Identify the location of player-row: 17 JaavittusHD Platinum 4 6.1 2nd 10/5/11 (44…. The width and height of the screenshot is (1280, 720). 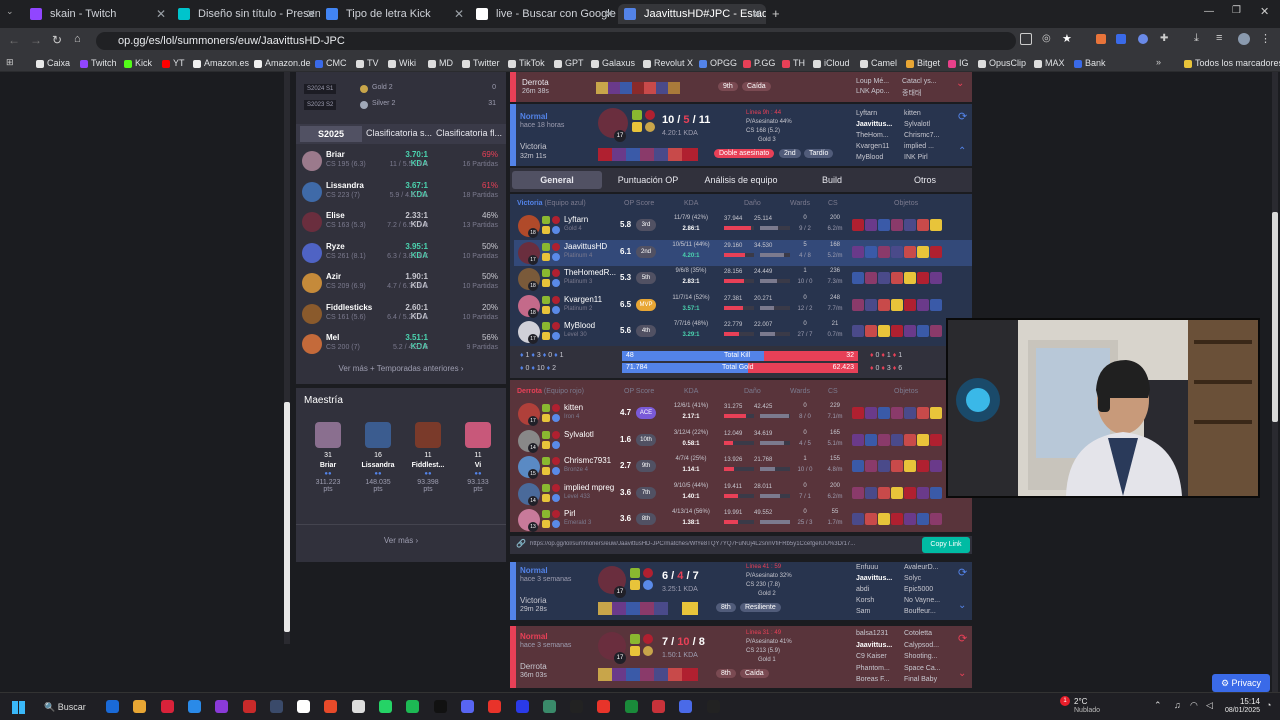
(743, 252).